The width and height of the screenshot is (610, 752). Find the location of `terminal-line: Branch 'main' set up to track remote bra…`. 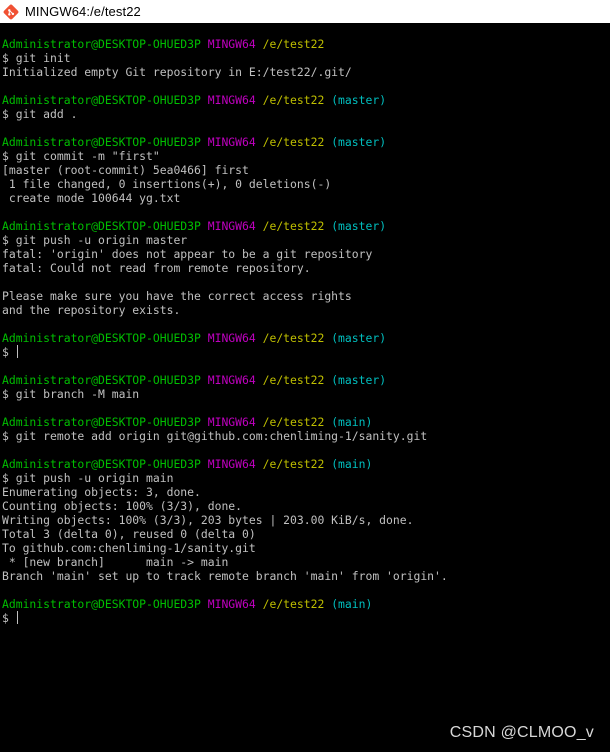

terminal-line: Branch 'main' set up to track remote bra… is located at coordinates (306, 576).